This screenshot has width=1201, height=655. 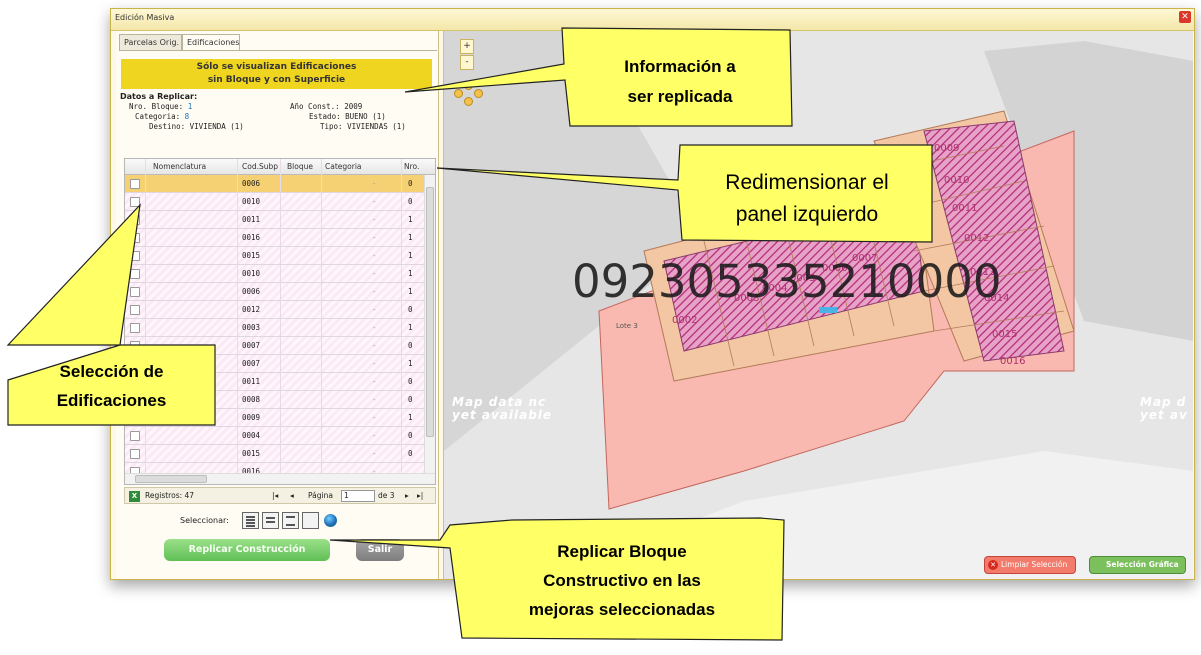 What do you see at coordinates (993, 565) in the screenshot?
I see `close-circle-icon: ✕` at bounding box center [993, 565].